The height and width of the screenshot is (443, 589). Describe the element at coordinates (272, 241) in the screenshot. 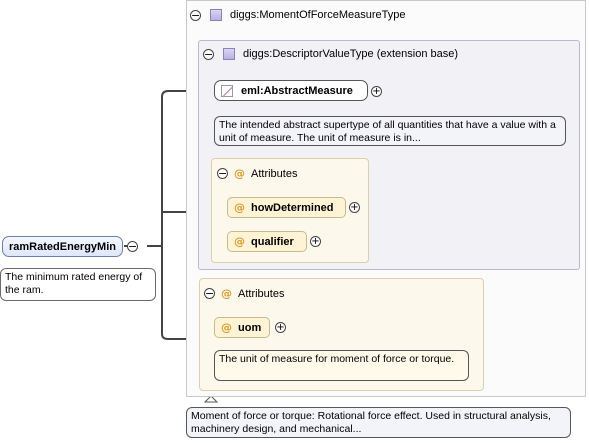

I see `attribute-label: qualifier` at that location.